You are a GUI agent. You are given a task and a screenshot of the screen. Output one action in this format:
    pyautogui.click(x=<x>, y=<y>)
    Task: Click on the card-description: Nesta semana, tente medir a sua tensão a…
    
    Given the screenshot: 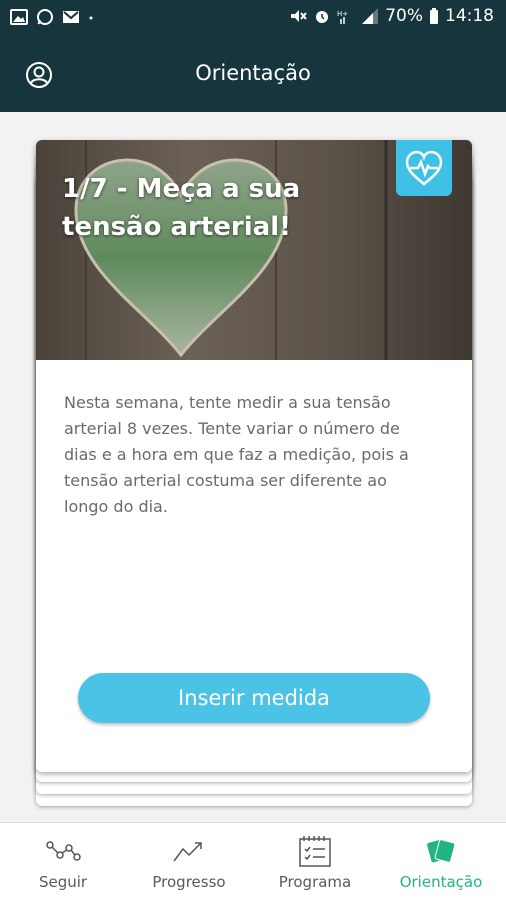 What is the action you would take?
    pyautogui.click(x=236, y=454)
    